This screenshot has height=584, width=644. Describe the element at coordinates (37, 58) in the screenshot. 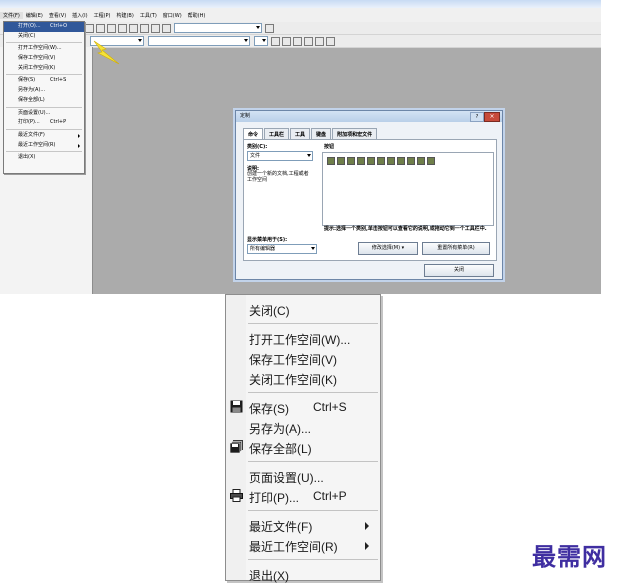

I see `small-menu-item-label: 保存工作空间(V)` at that location.